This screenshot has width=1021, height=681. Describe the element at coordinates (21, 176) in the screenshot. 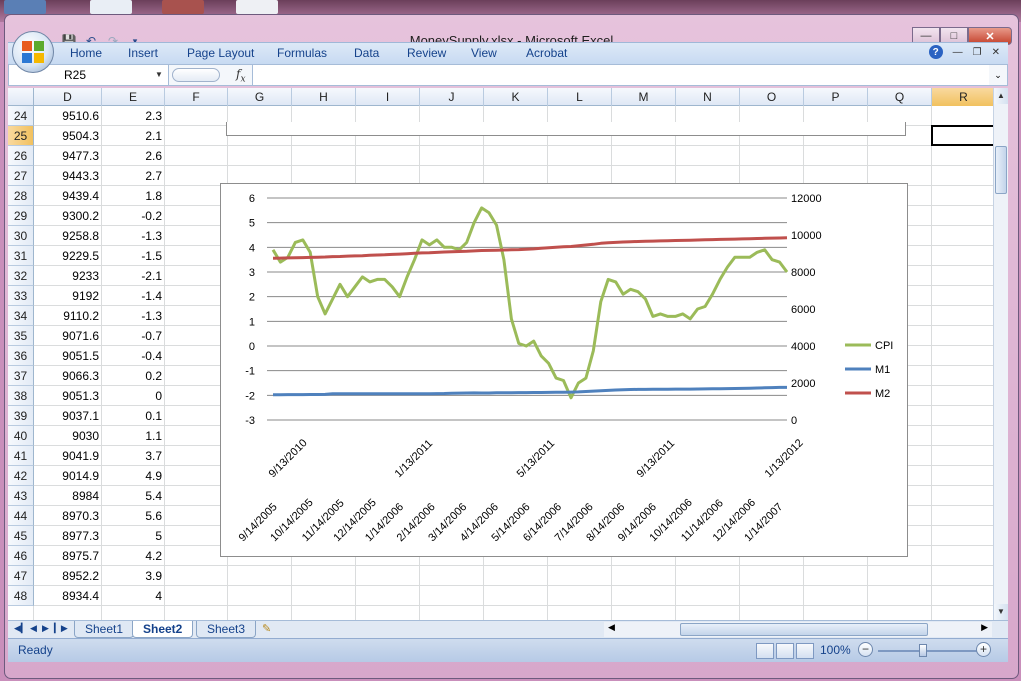

I see `row-header: 27` at that location.